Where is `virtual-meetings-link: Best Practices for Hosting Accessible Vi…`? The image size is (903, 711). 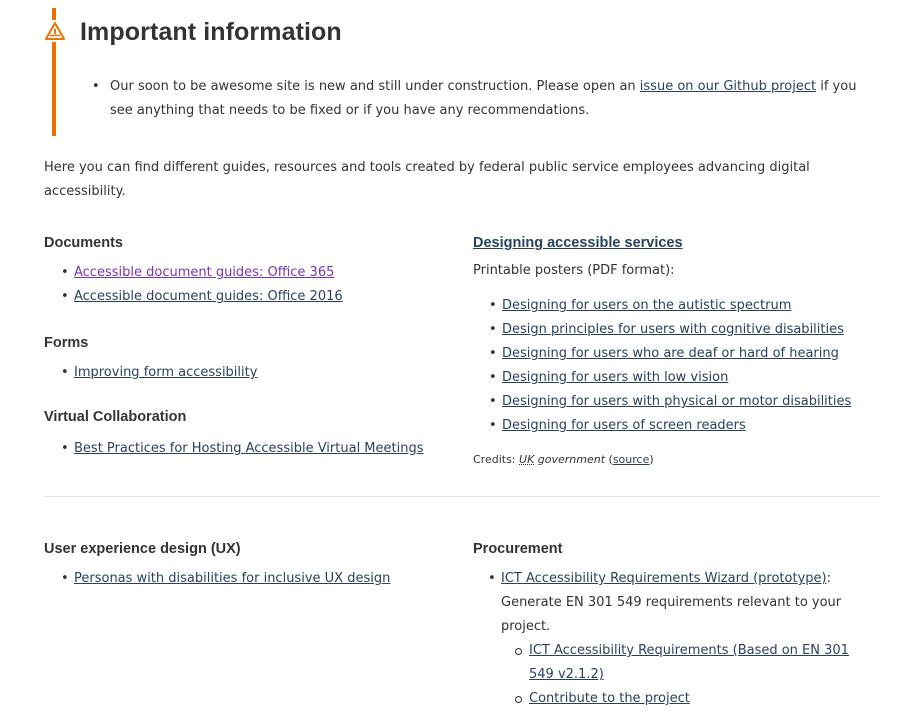
virtual-meetings-link: Best Practices for Hosting Accessible Vi… is located at coordinates (249, 448).